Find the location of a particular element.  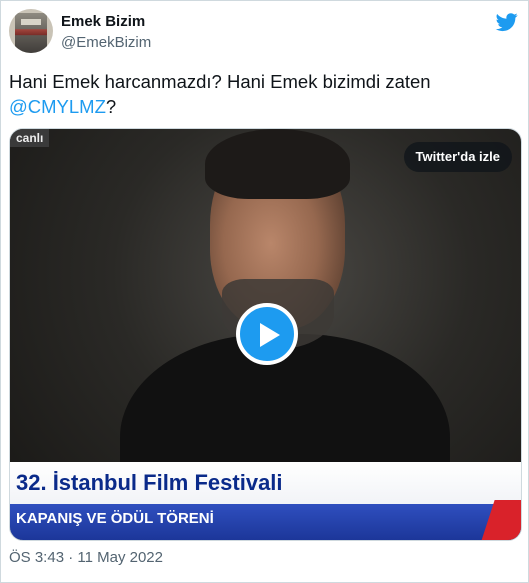

tweet-timestamp: ÖS 3:43 · 11 May 2022 is located at coordinates (86, 557).